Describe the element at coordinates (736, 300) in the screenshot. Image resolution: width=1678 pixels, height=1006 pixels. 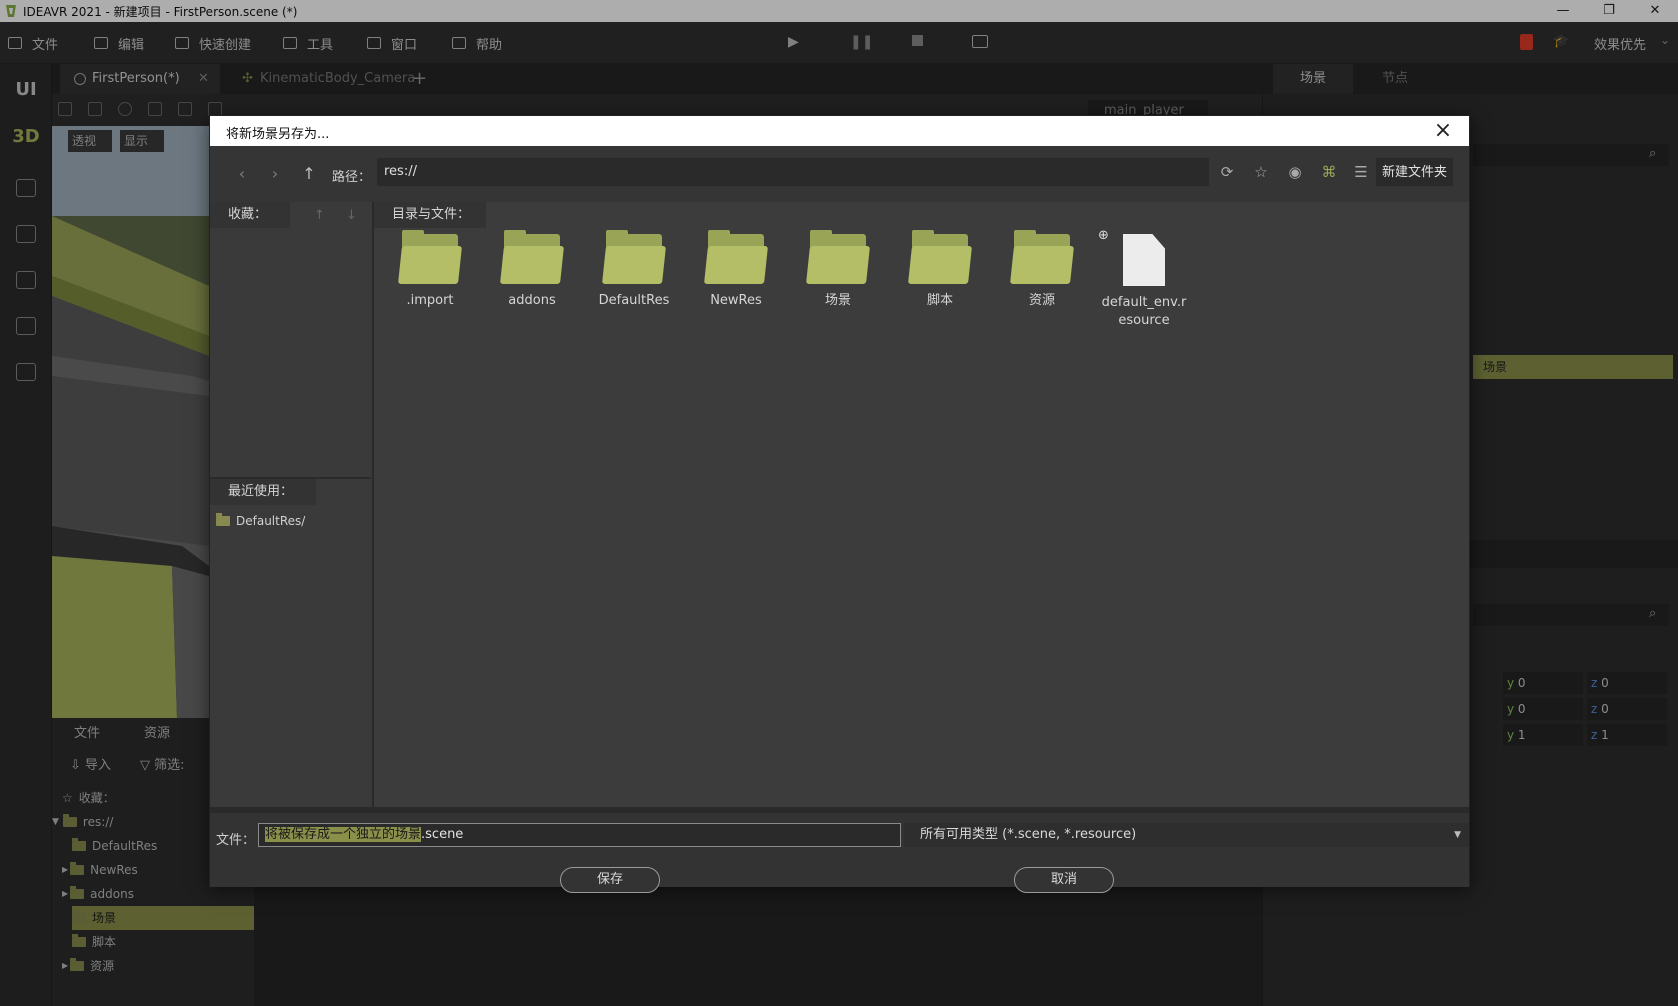
I see `item-name: NewRes` at that location.